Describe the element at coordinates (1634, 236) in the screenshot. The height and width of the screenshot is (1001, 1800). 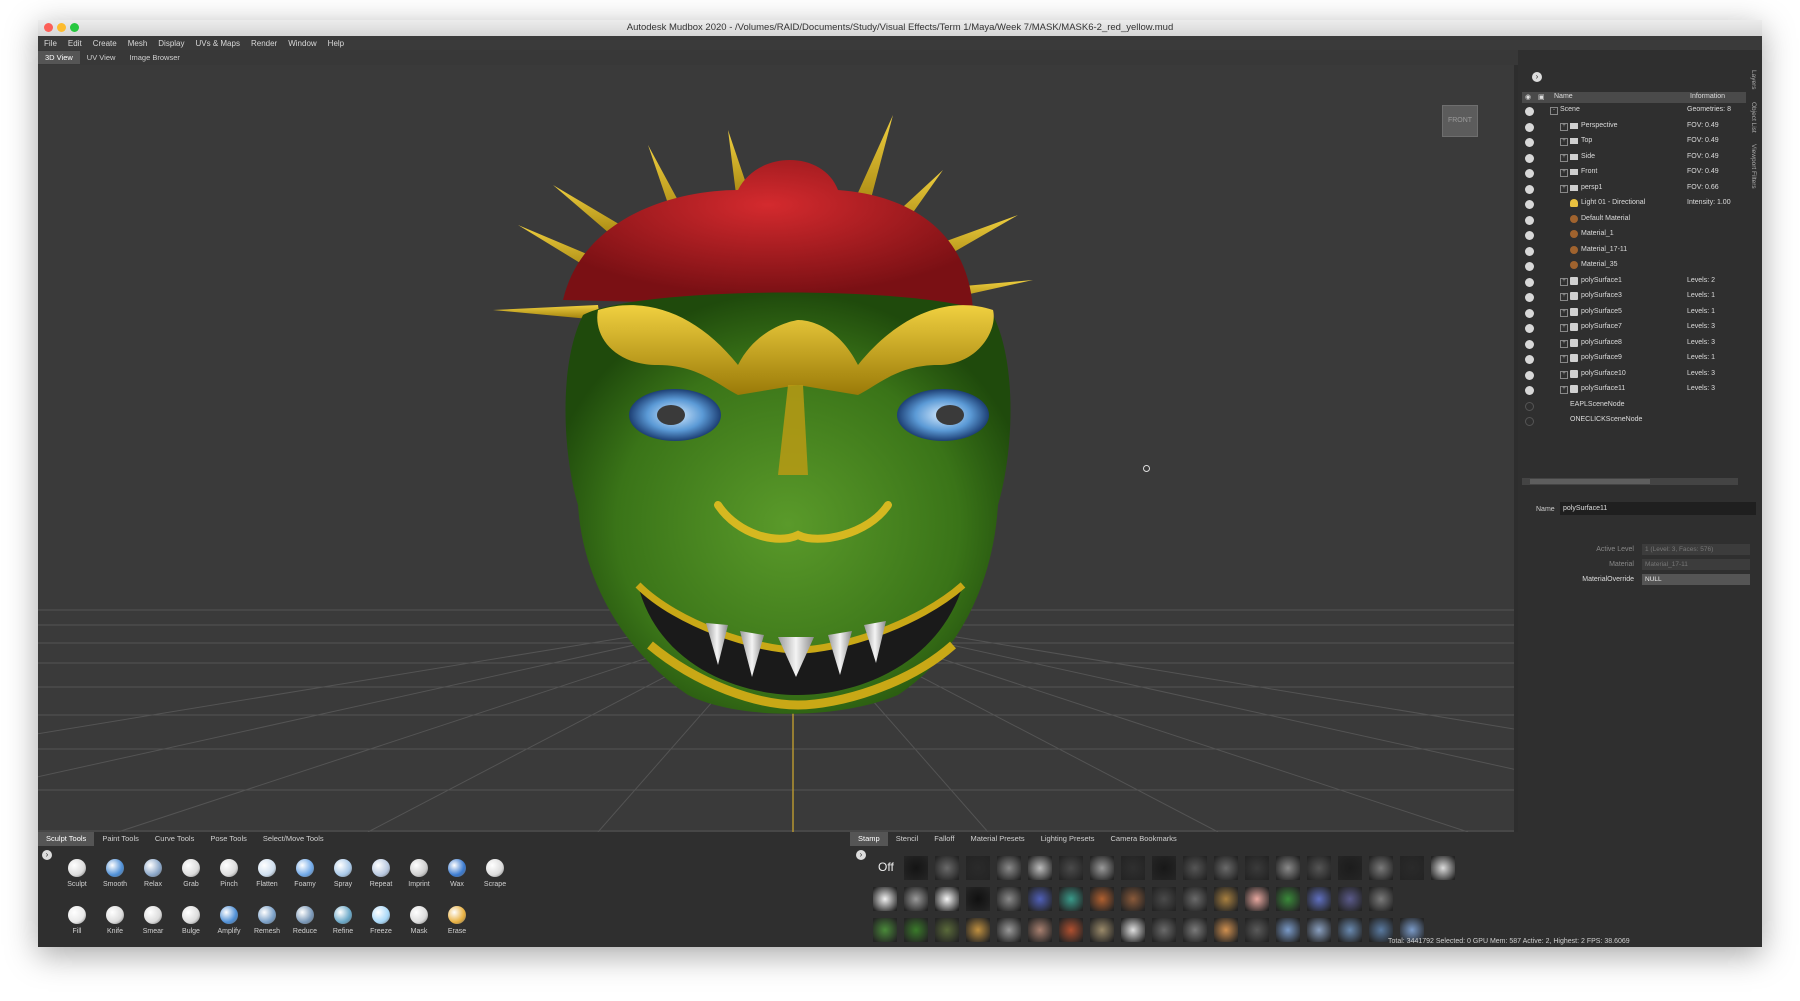
I see `scene-item: Material_1` at that location.